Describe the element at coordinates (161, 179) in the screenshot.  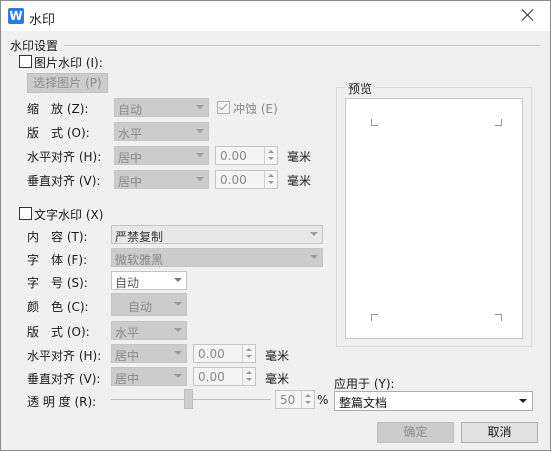
I see `picture-v-align-select: 居中` at that location.